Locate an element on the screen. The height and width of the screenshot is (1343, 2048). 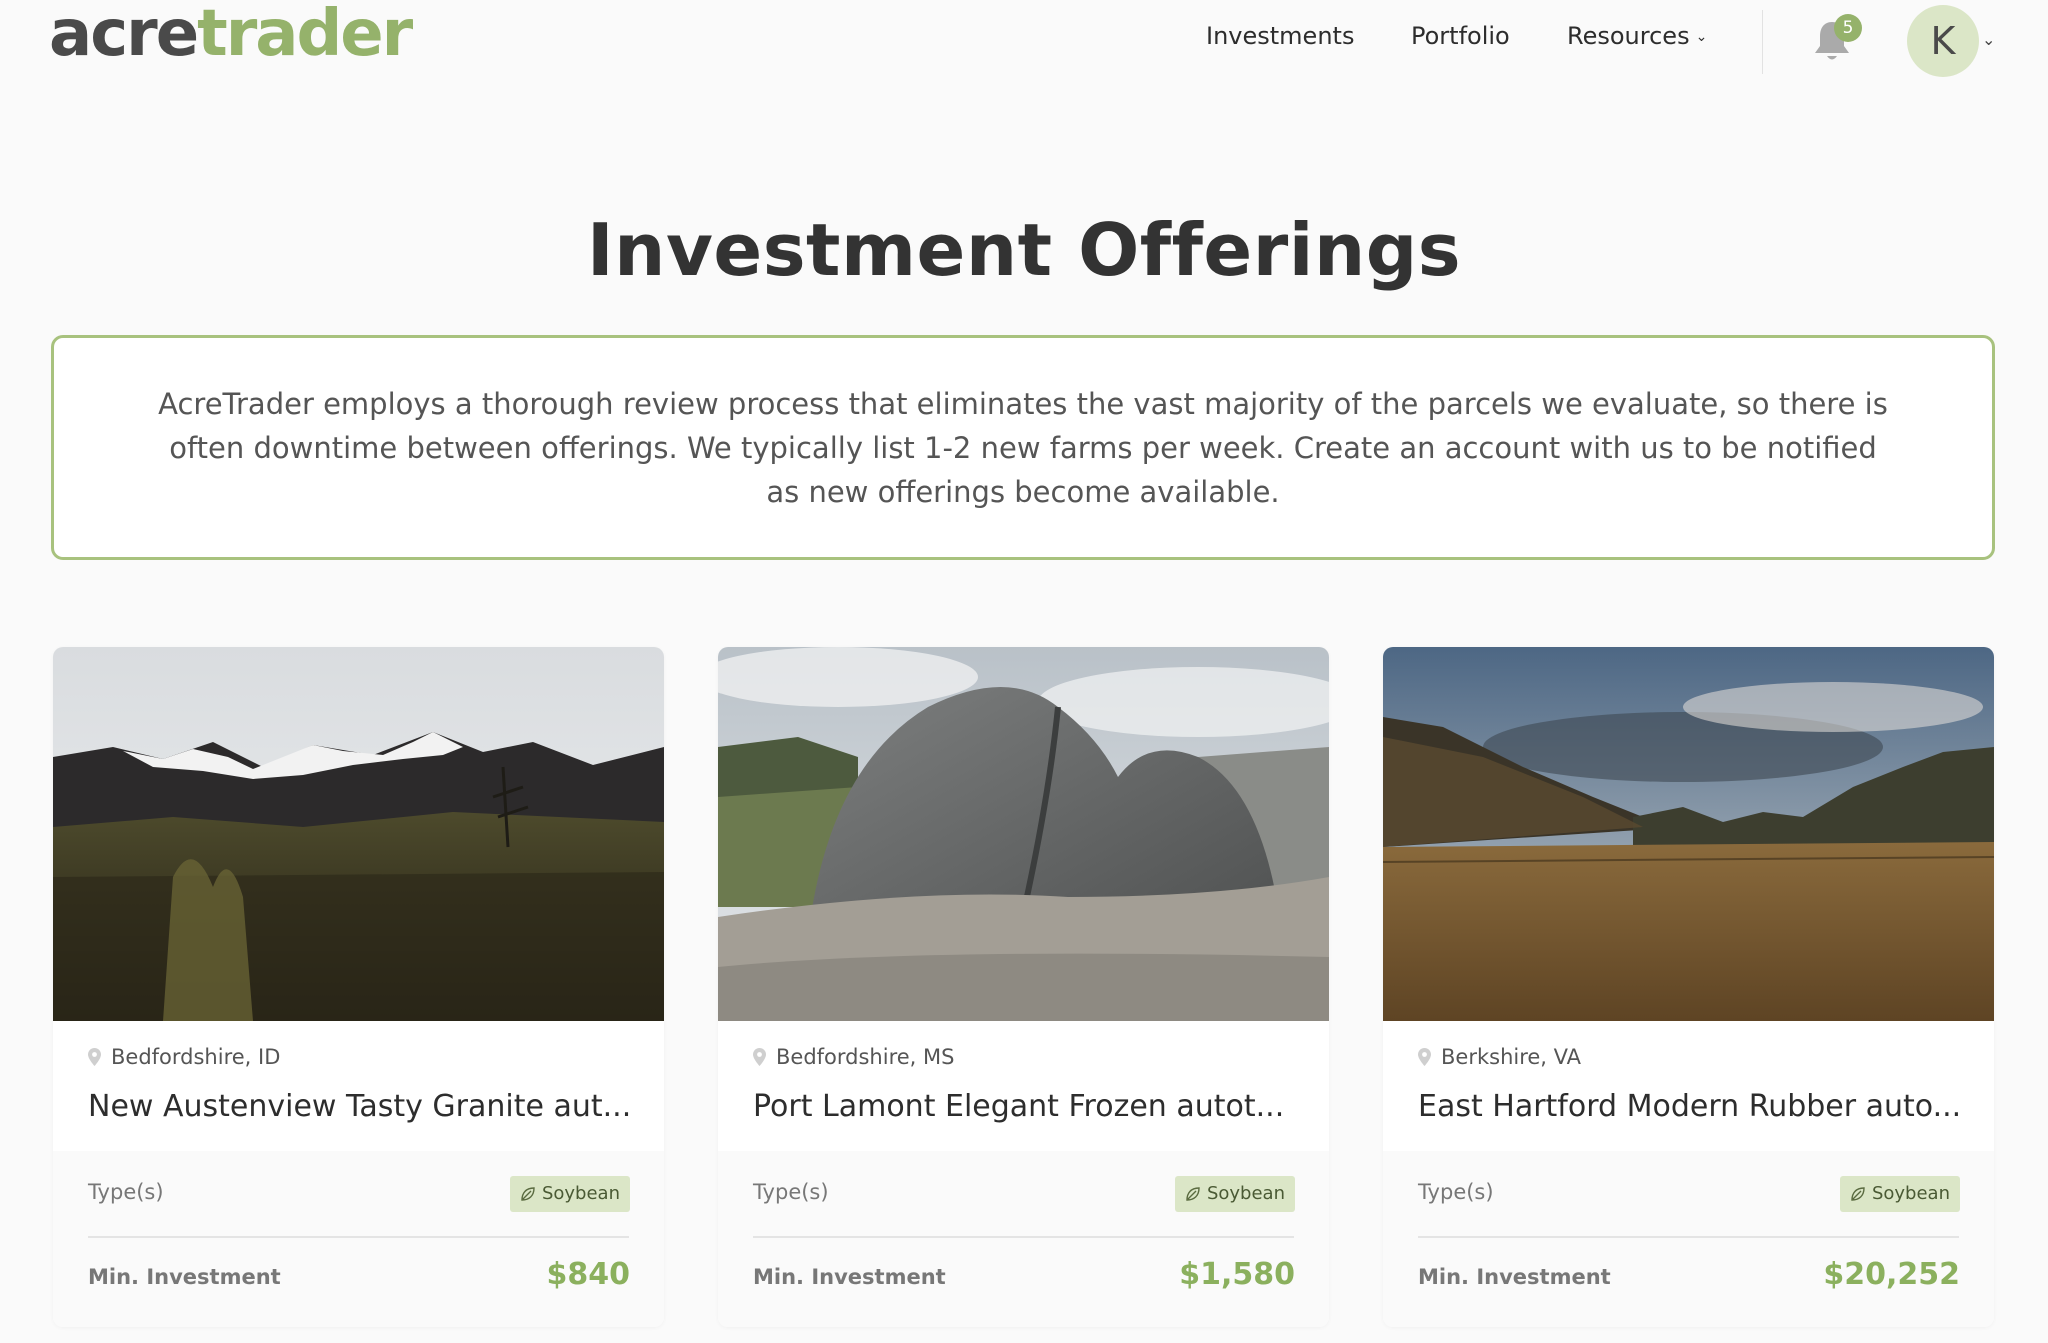
avatar: K is located at coordinates (1943, 41).